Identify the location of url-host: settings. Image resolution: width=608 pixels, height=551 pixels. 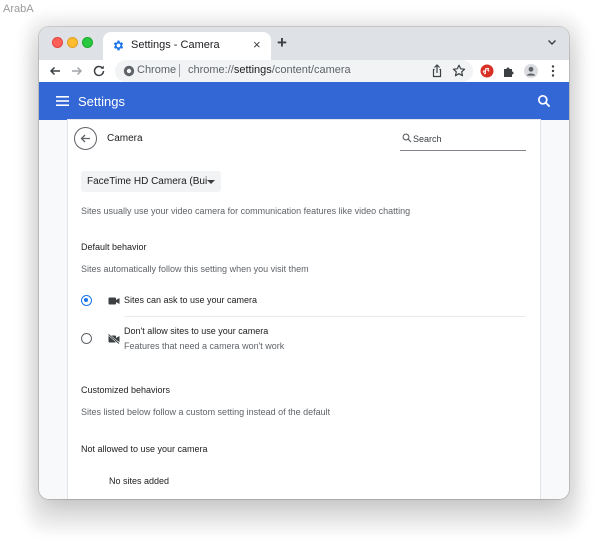
(252, 70).